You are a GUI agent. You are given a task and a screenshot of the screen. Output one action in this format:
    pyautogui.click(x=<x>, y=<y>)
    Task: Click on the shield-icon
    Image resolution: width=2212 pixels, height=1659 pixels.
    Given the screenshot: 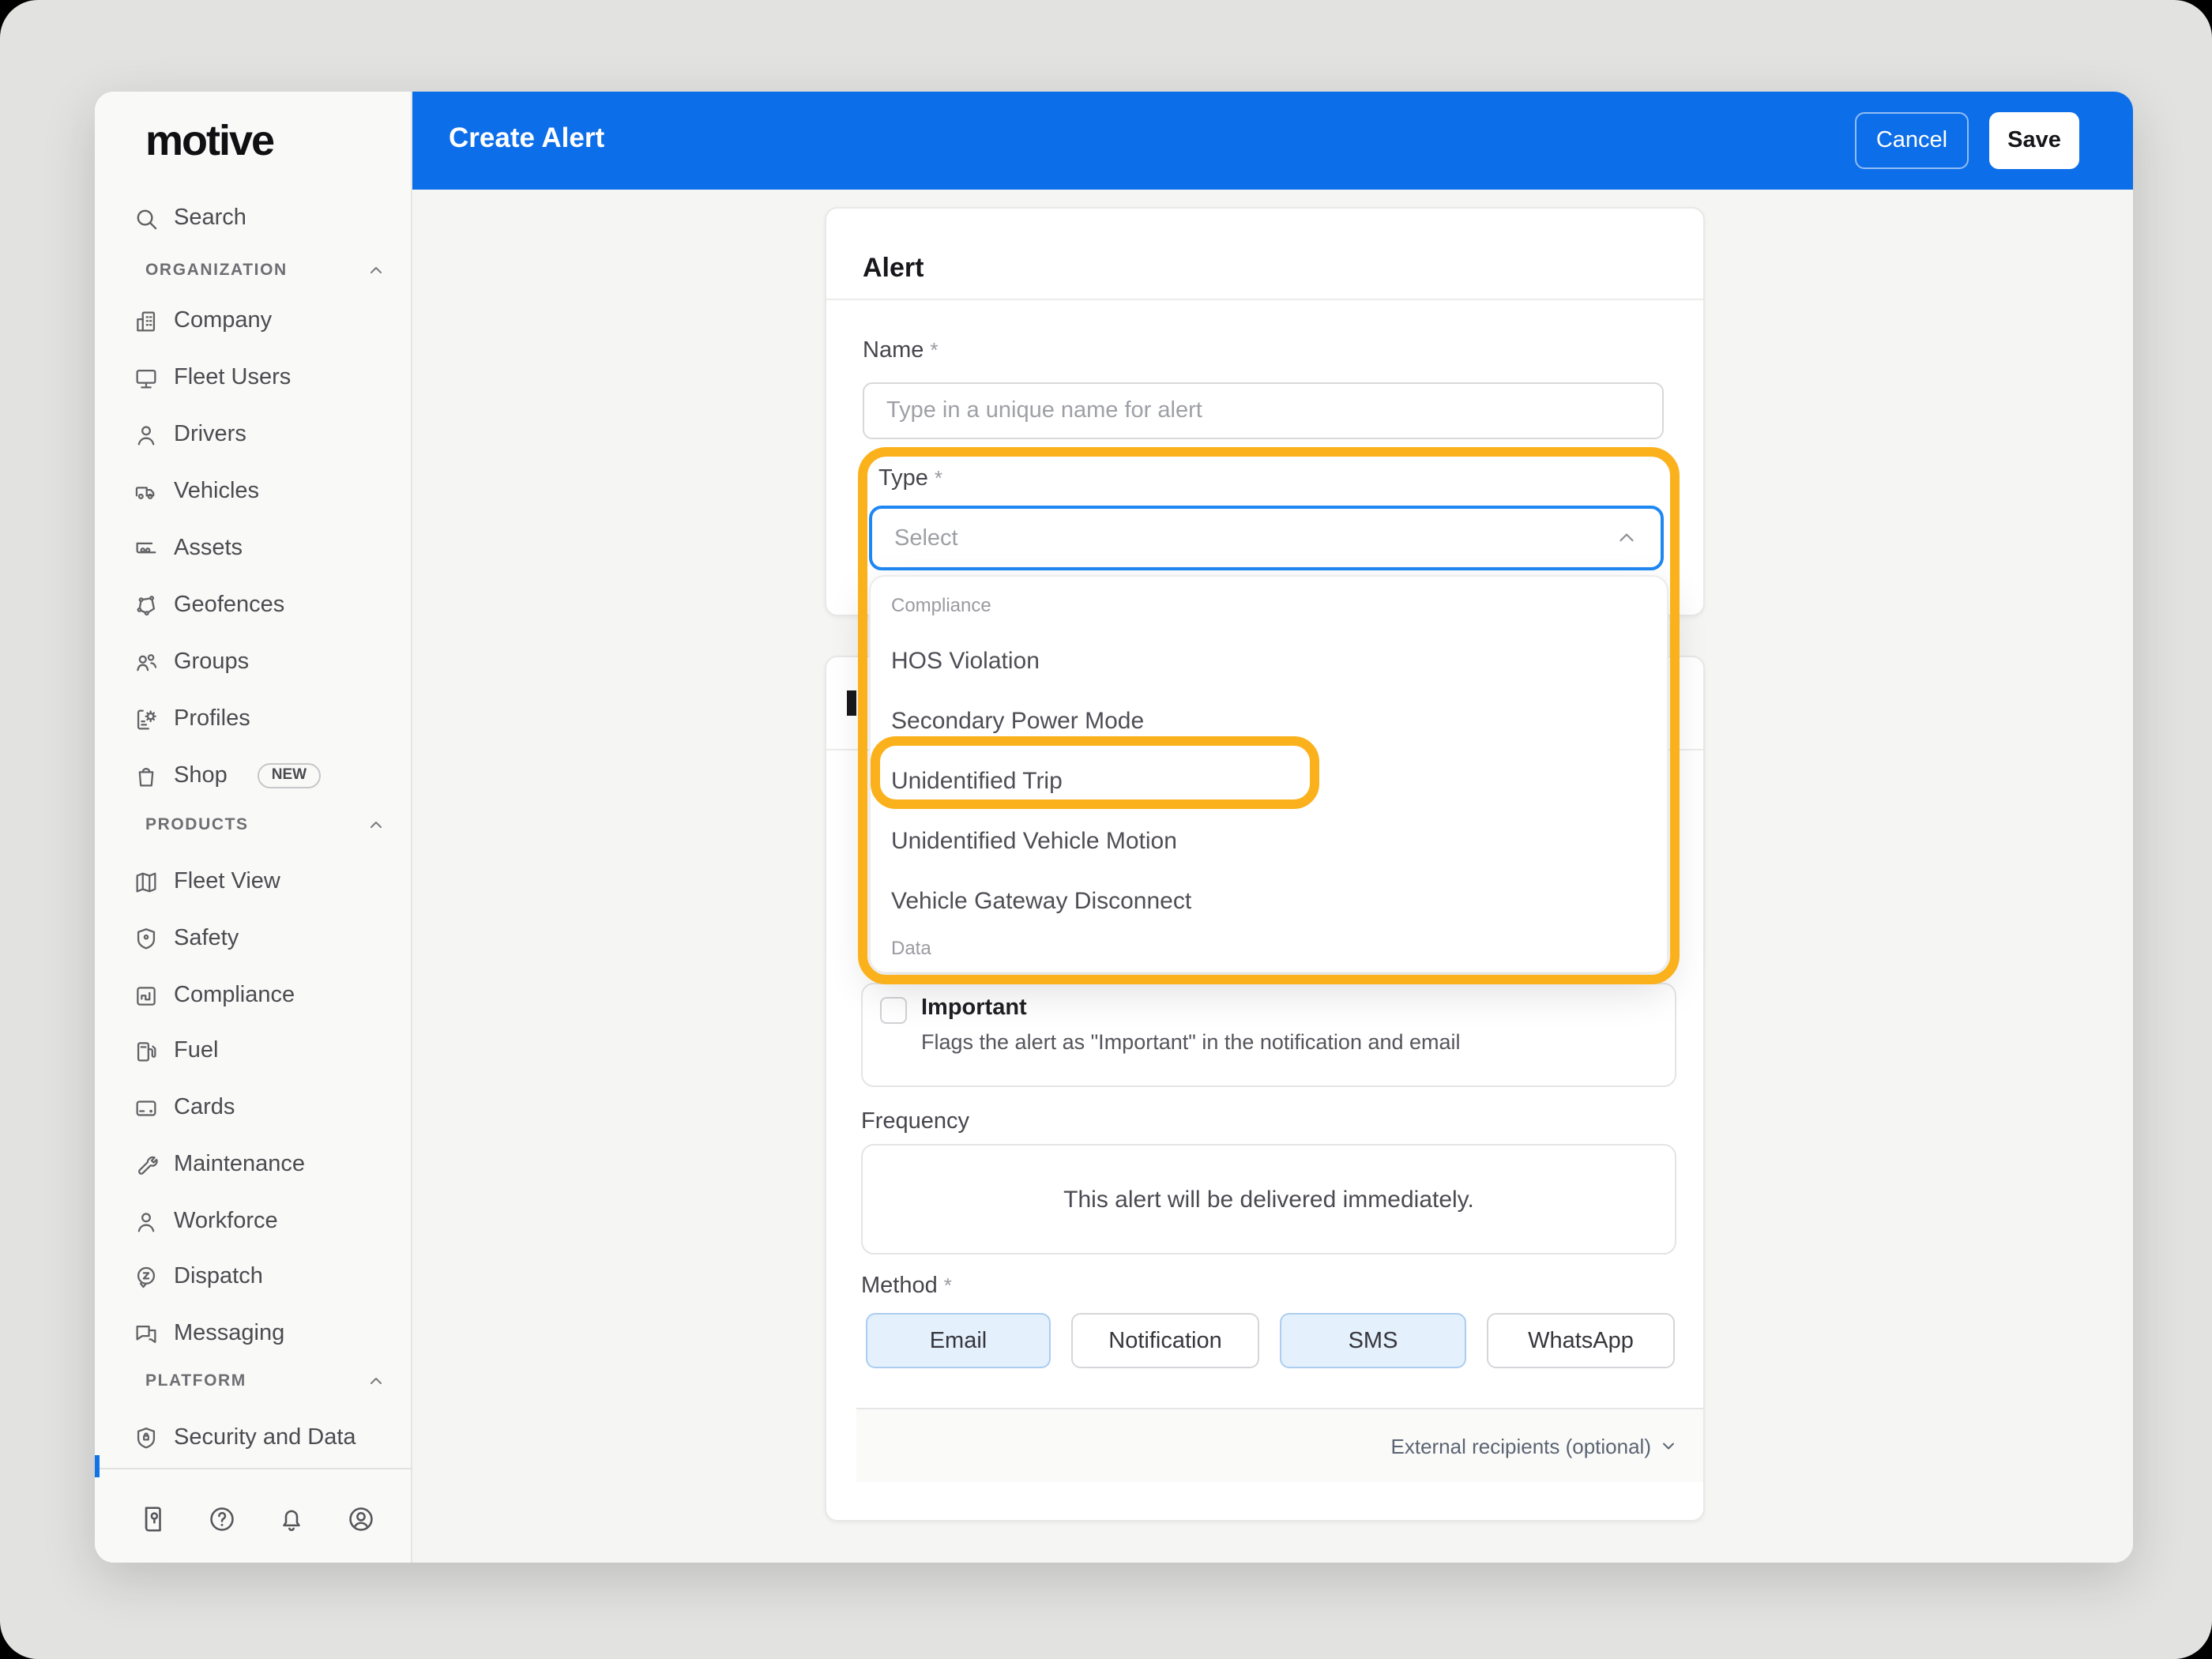 What is the action you would take?
    pyautogui.click(x=147, y=938)
    